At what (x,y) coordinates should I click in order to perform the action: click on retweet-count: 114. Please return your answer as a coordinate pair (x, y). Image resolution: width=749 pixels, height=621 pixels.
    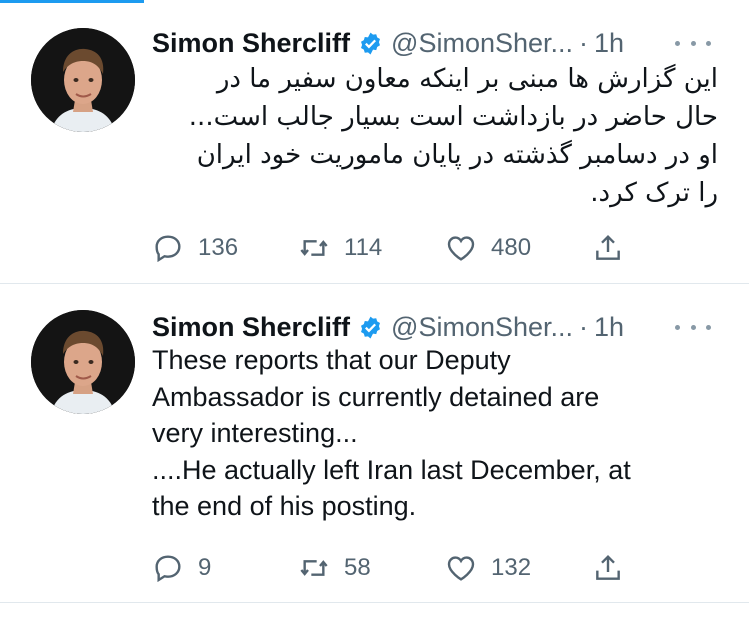
    Looking at the image, I should click on (363, 247).